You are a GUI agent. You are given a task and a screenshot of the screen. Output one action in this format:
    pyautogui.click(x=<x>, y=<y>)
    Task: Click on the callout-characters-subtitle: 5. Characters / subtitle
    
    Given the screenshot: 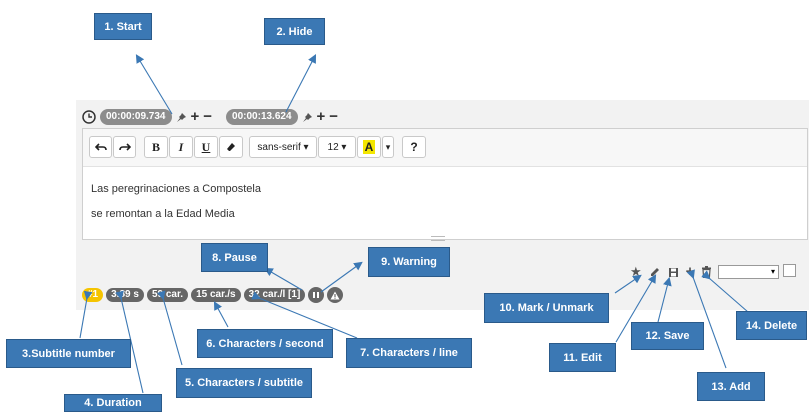 What is the action you would take?
    pyautogui.click(x=244, y=383)
    